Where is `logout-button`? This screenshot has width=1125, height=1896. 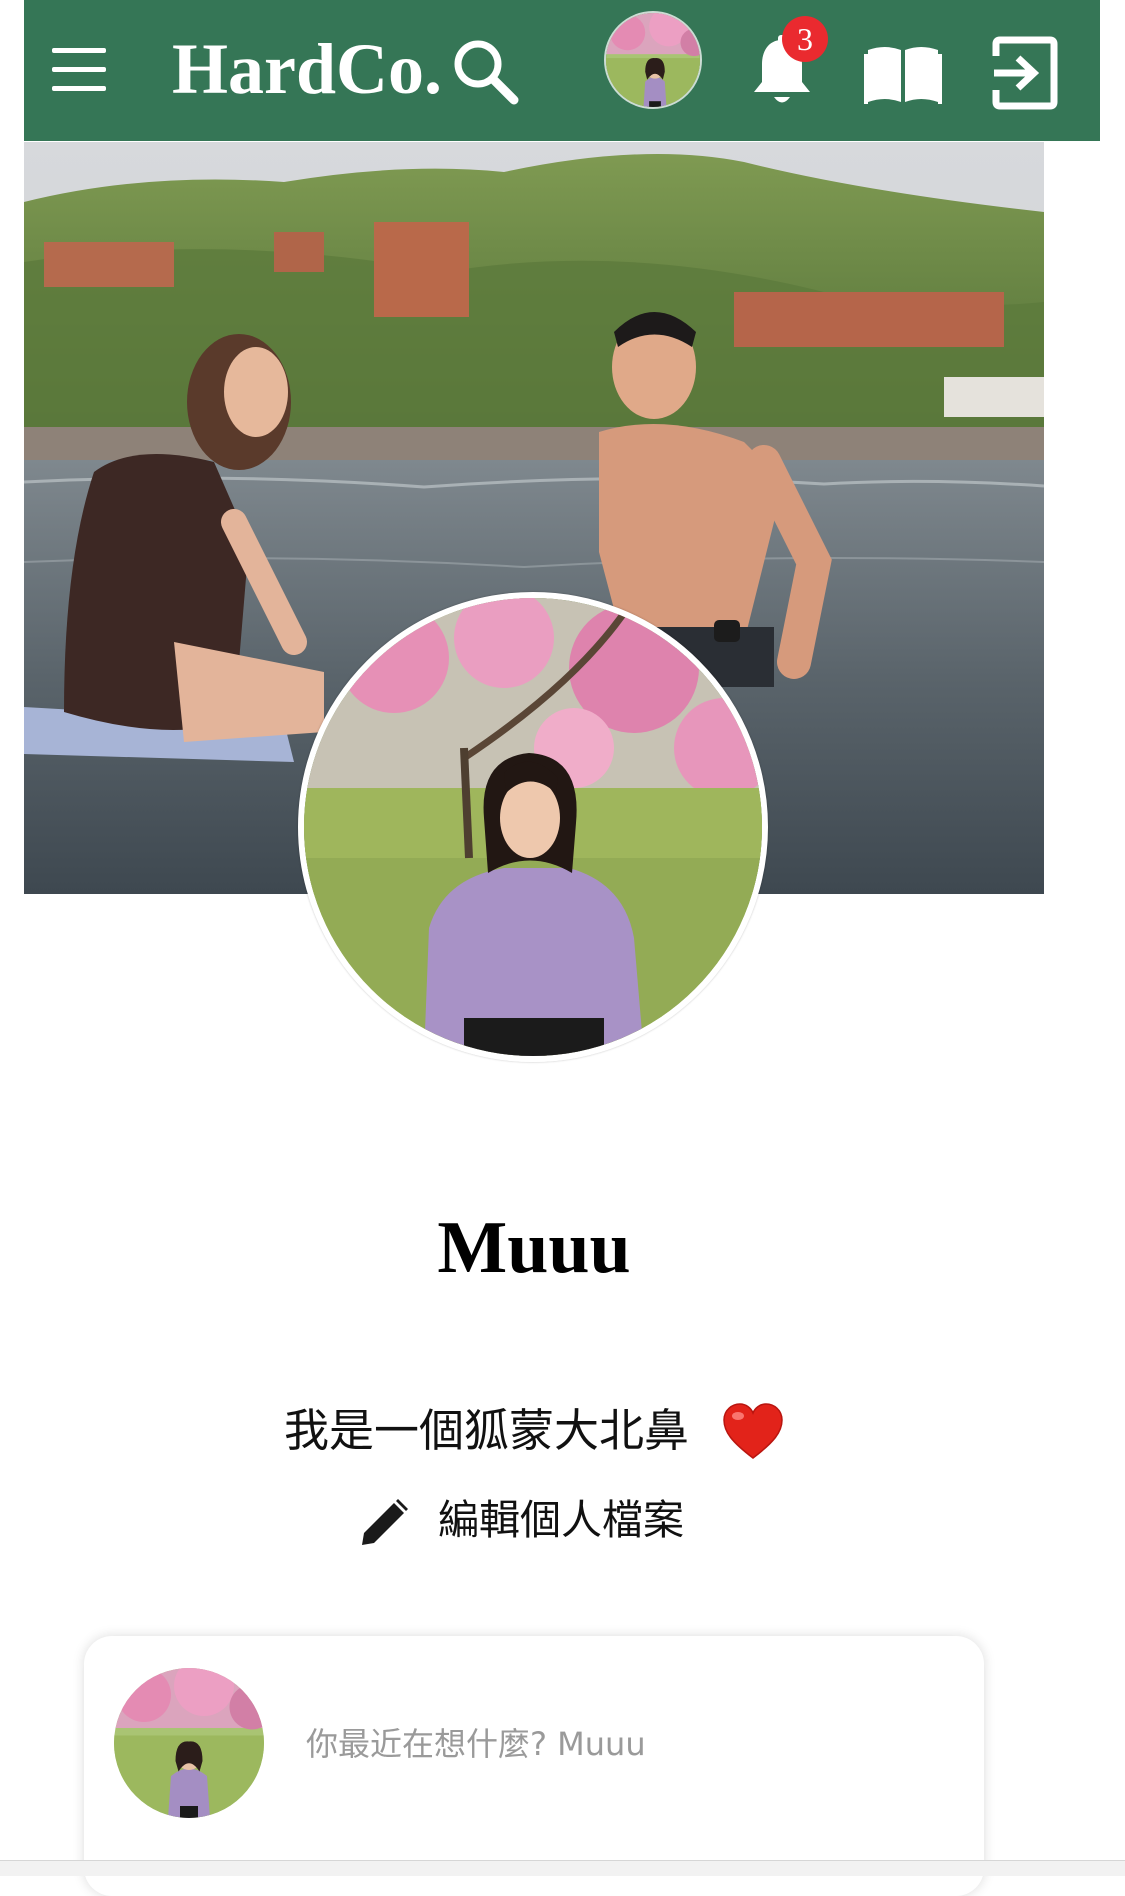
logout-button is located at coordinates (1025, 73).